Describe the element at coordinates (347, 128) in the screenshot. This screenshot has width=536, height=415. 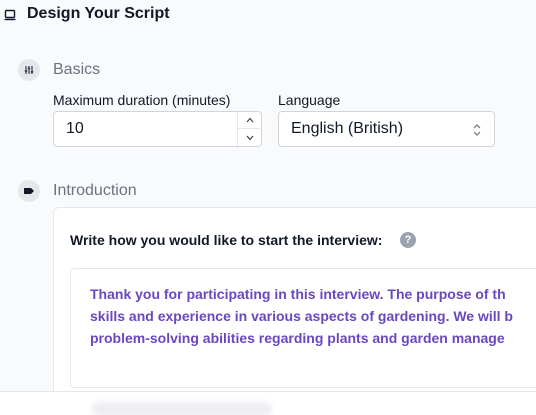
I see `language-value: English (British)` at that location.